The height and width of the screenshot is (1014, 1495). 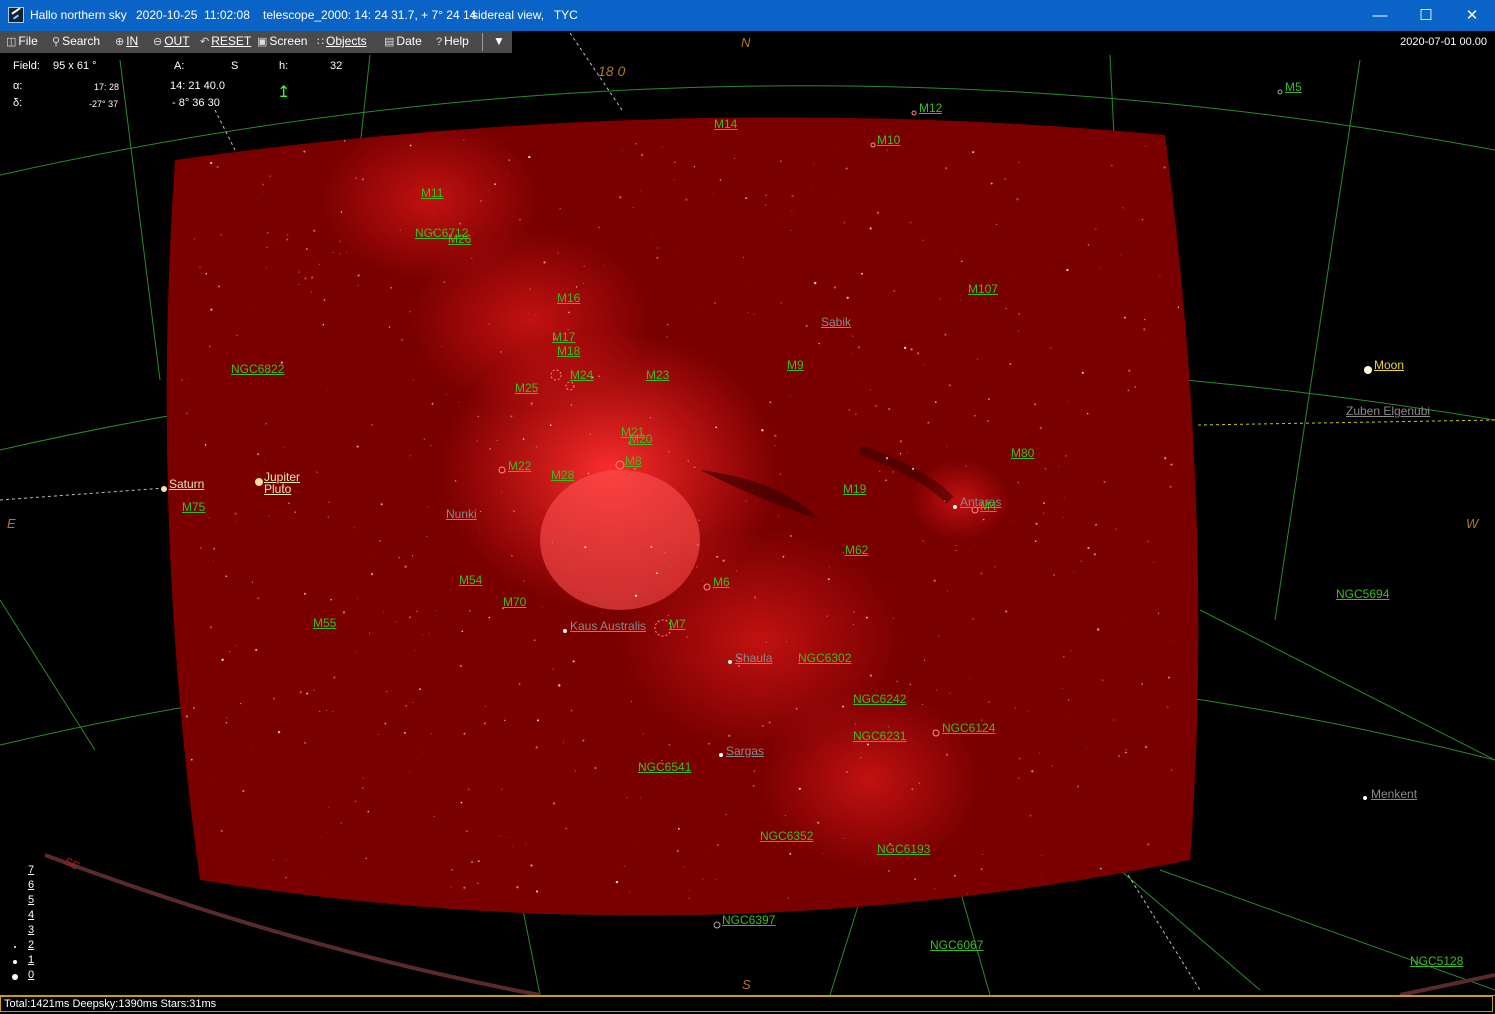 What do you see at coordinates (1426, 15) in the screenshot?
I see `maximize-icon: ☐` at bounding box center [1426, 15].